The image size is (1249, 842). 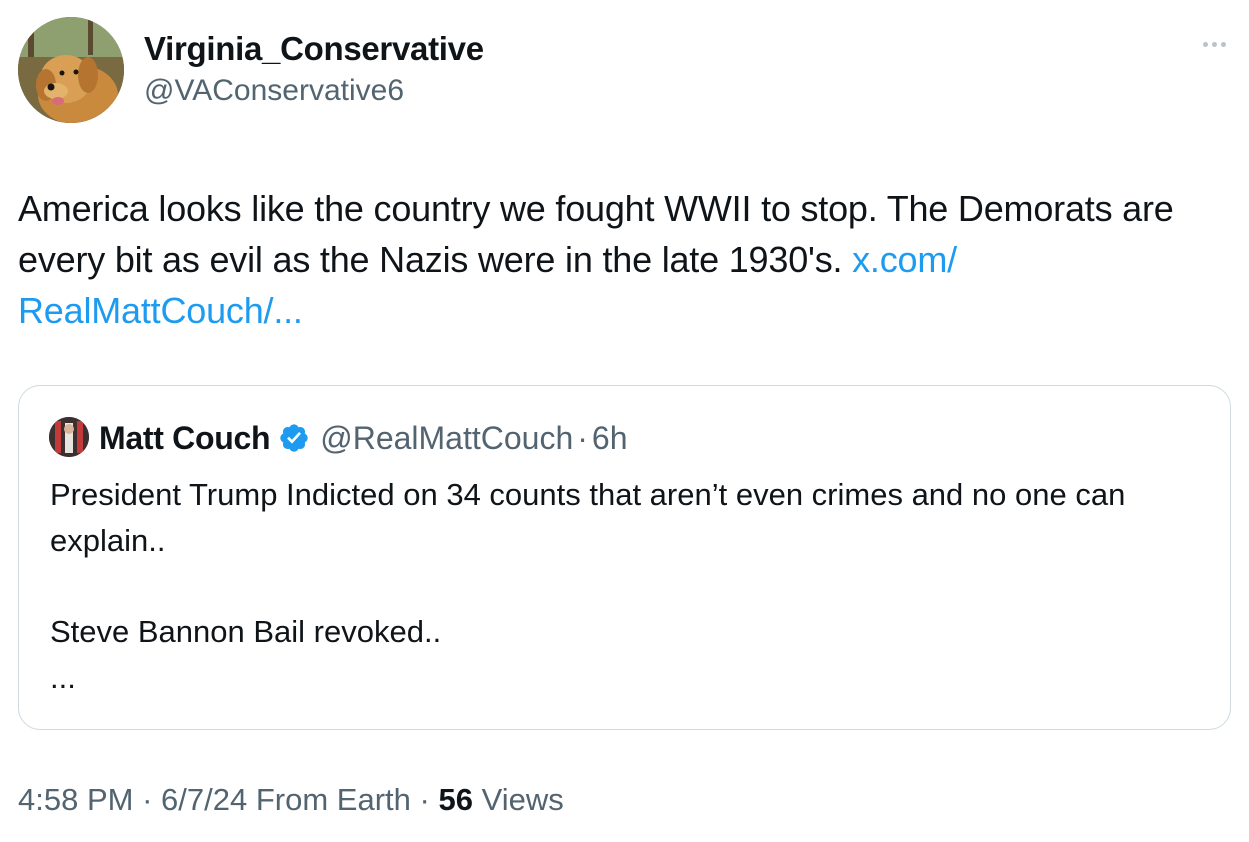 I want to click on tweet-source: From Earth, so click(x=333, y=799).